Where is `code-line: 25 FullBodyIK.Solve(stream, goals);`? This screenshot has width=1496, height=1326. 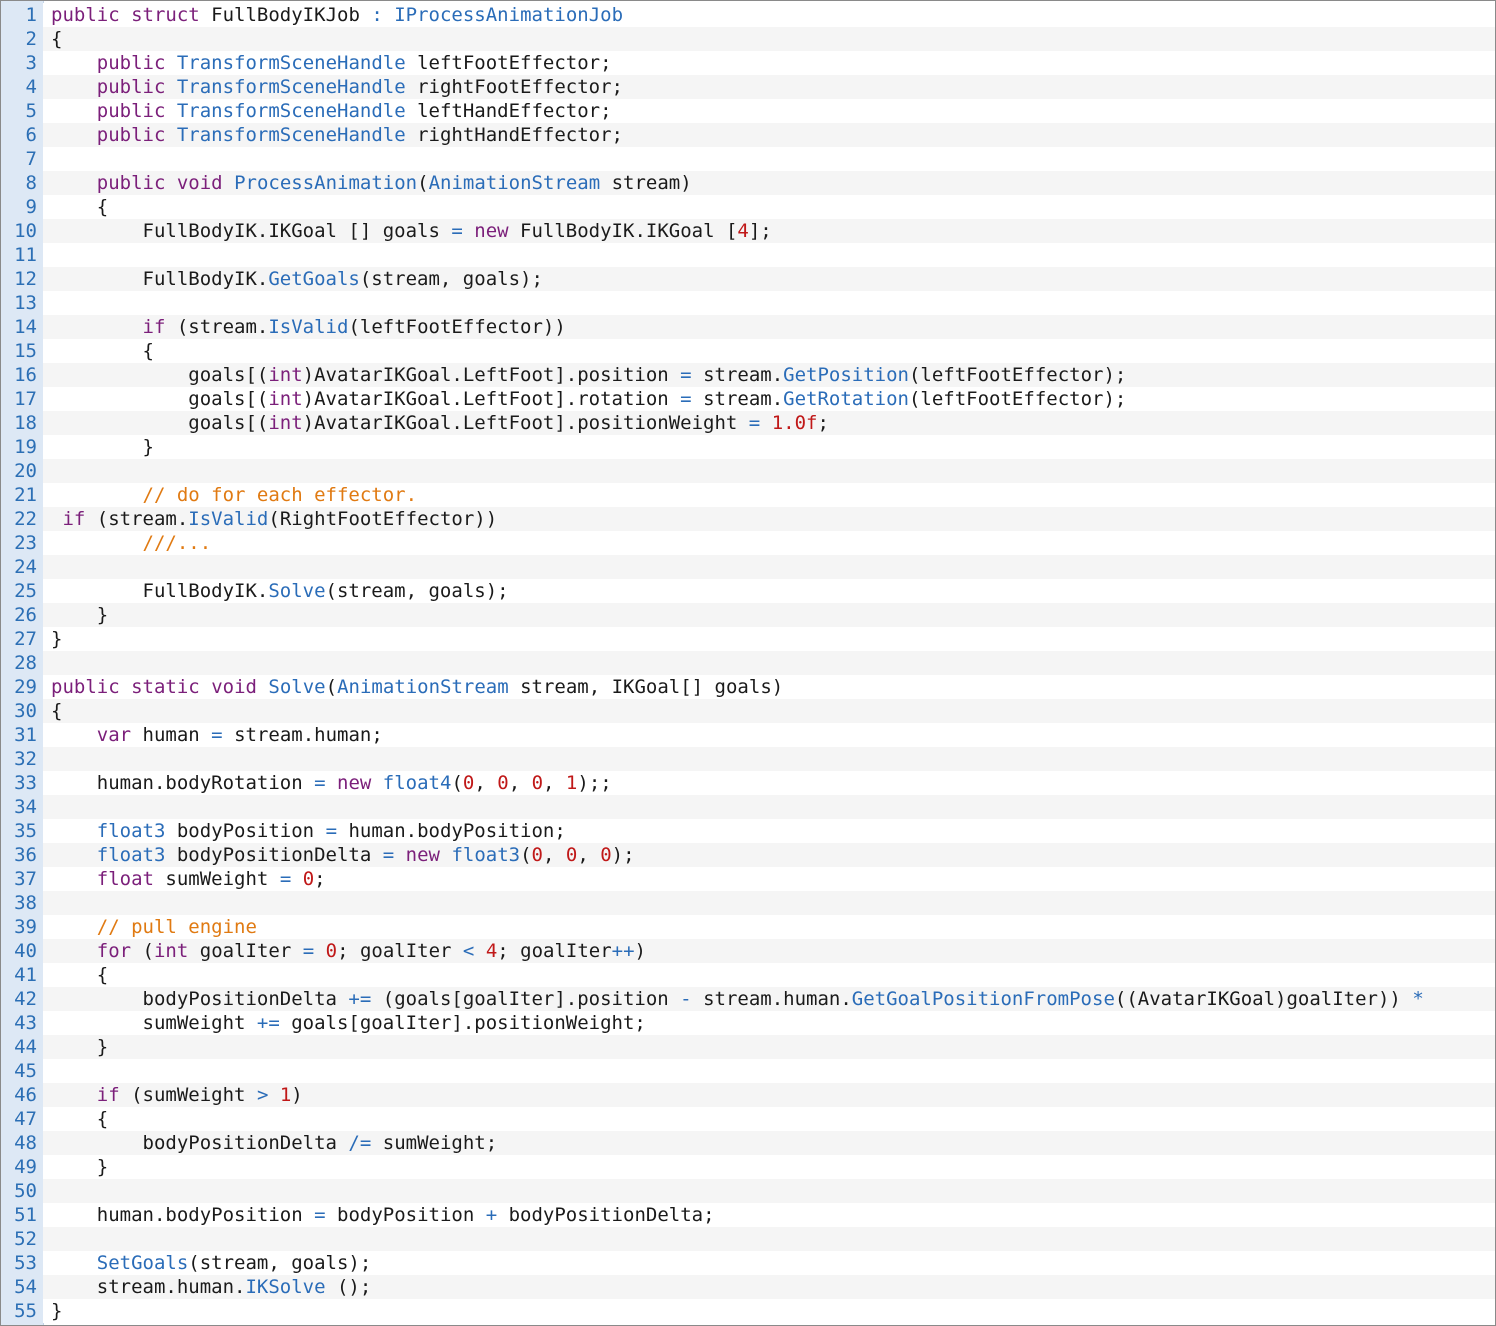 code-line: 25 FullBodyIK.Solve(stream, goals); is located at coordinates (748, 591).